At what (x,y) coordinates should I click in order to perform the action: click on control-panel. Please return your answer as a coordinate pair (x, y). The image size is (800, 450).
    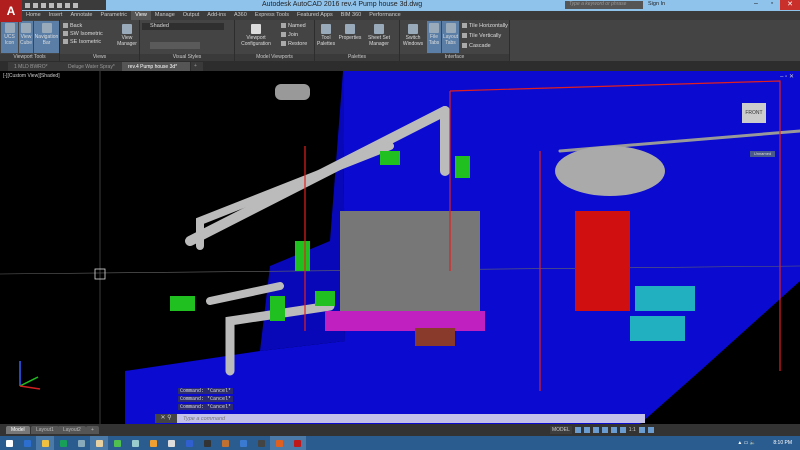
    Looking at the image, I should click on (602, 261).